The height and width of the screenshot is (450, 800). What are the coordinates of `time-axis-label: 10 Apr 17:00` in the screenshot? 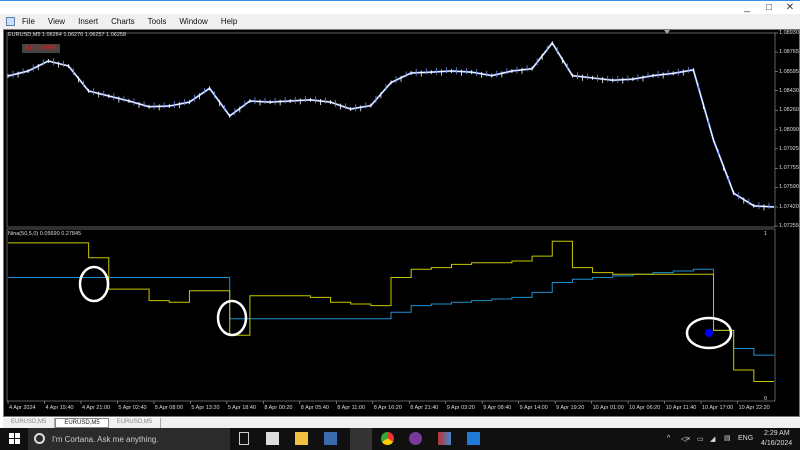 It's located at (718, 408).